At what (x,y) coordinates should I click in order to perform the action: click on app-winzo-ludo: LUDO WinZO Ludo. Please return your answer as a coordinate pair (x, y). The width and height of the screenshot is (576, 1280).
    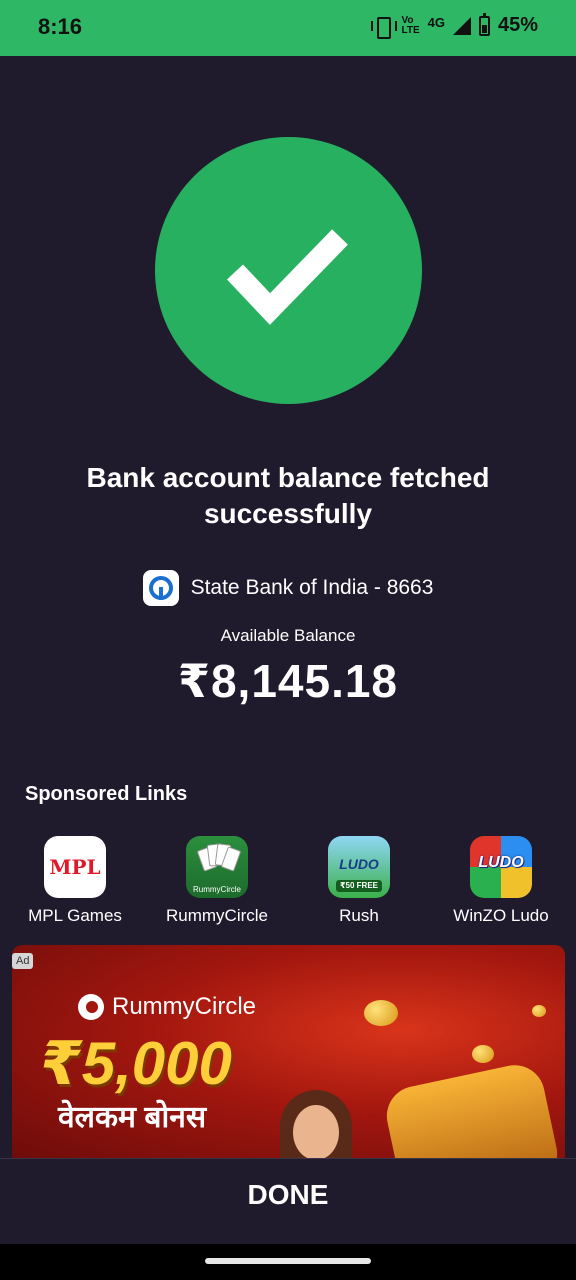
    Looking at the image, I should click on (501, 881).